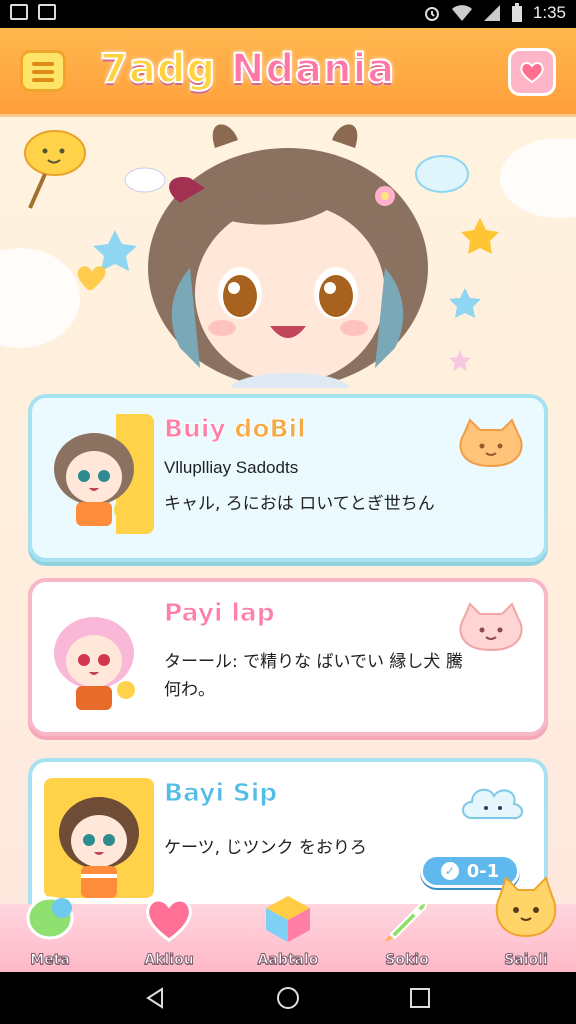 Image resolution: width=576 pixels, height=1024 pixels. Describe the element at coordinates (220, 613) in the screenshot. I see `card-title: Payi lap` at that location.